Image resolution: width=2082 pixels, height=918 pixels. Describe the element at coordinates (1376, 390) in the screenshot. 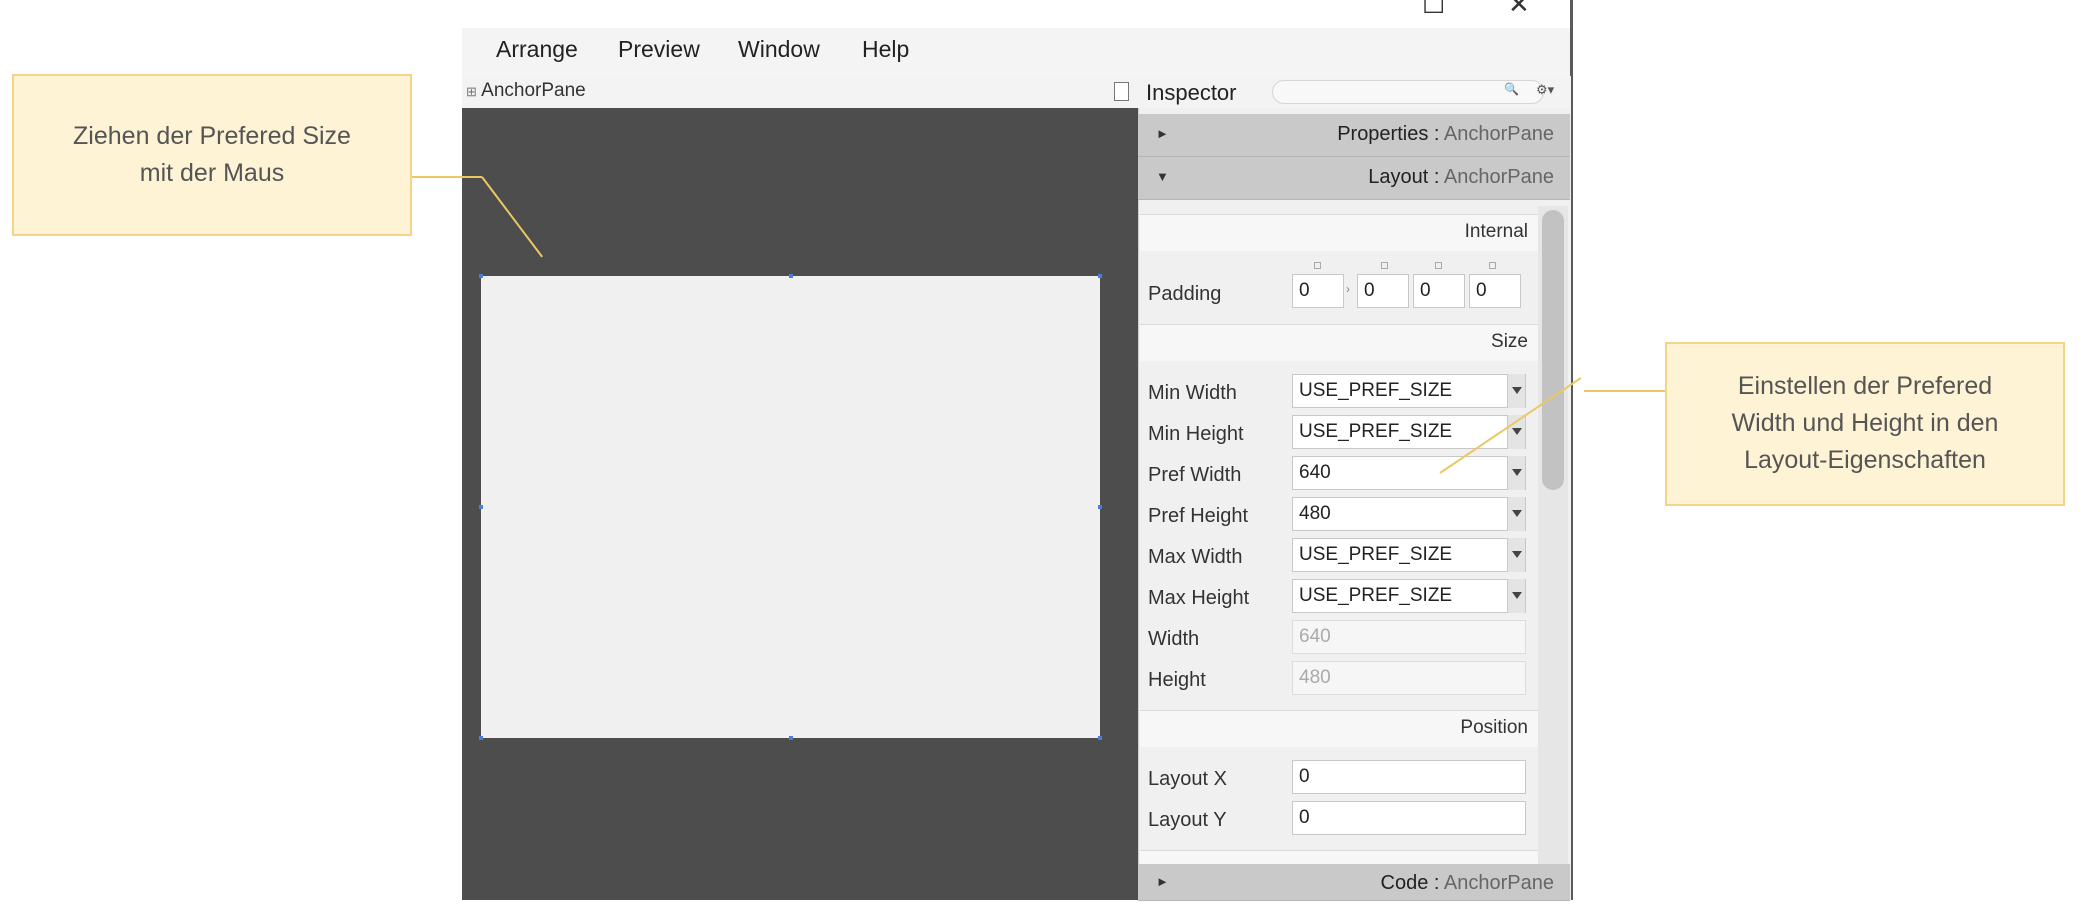

I see `min-width-value: USE_PREF_SIZE` at that location.